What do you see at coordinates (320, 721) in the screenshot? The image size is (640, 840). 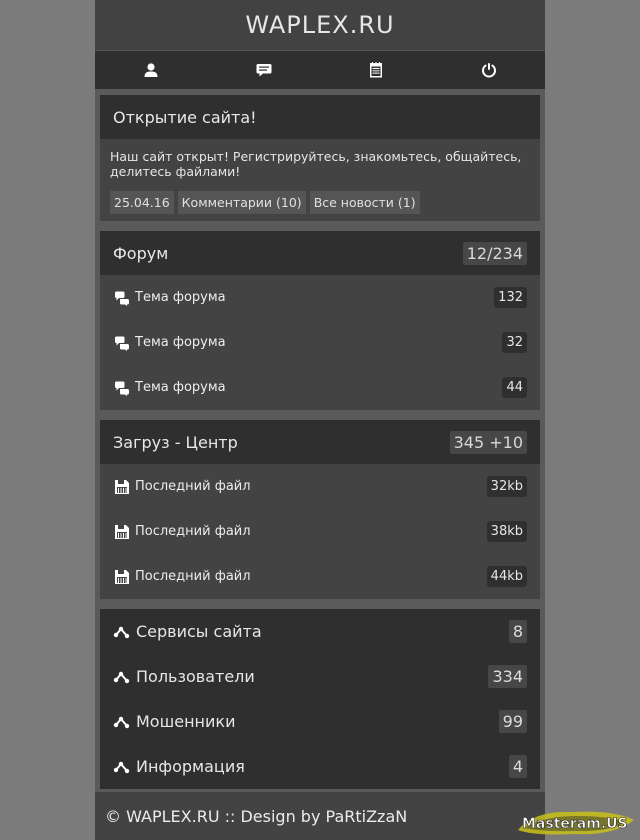 I see `fraudsters-link: Мошенники 99` at bounding box center [320, 721].